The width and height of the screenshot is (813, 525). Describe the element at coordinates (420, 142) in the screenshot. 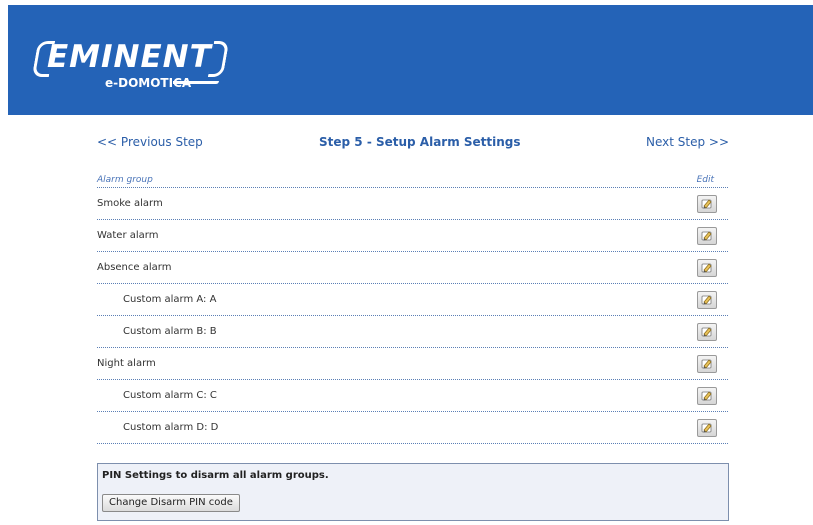

I see `page-title: Step 5 - Setup Alarm Settings` at that location.